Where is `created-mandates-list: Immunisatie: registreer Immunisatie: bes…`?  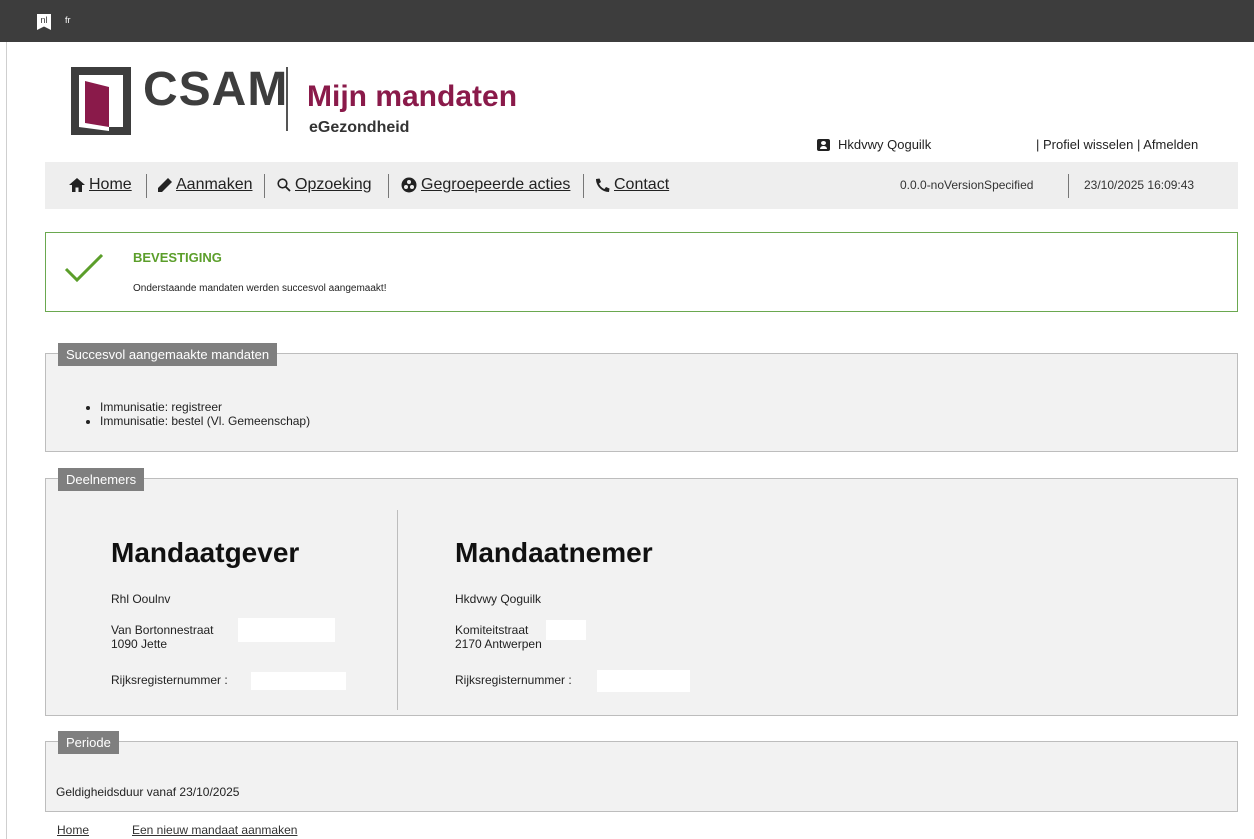
created-mandates-list: Immunisatie: registreer Immunisatie: bes… is located at coordinates (205, 414).